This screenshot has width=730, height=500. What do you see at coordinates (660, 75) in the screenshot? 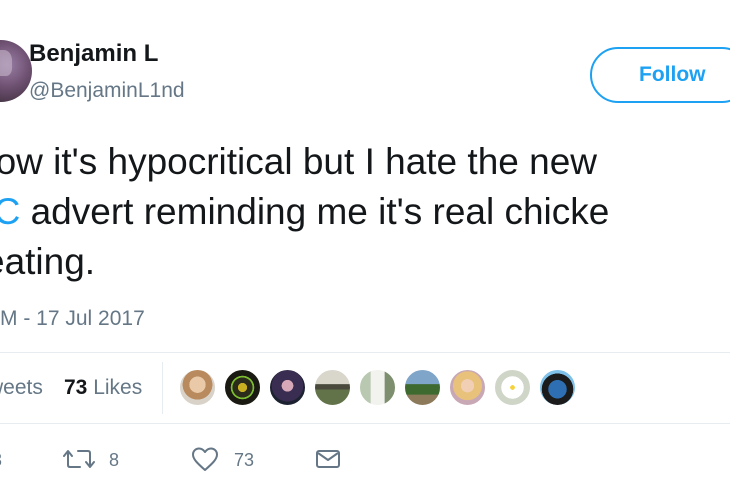
I see `follow-button: Follow` at bounding box center [660, 75].